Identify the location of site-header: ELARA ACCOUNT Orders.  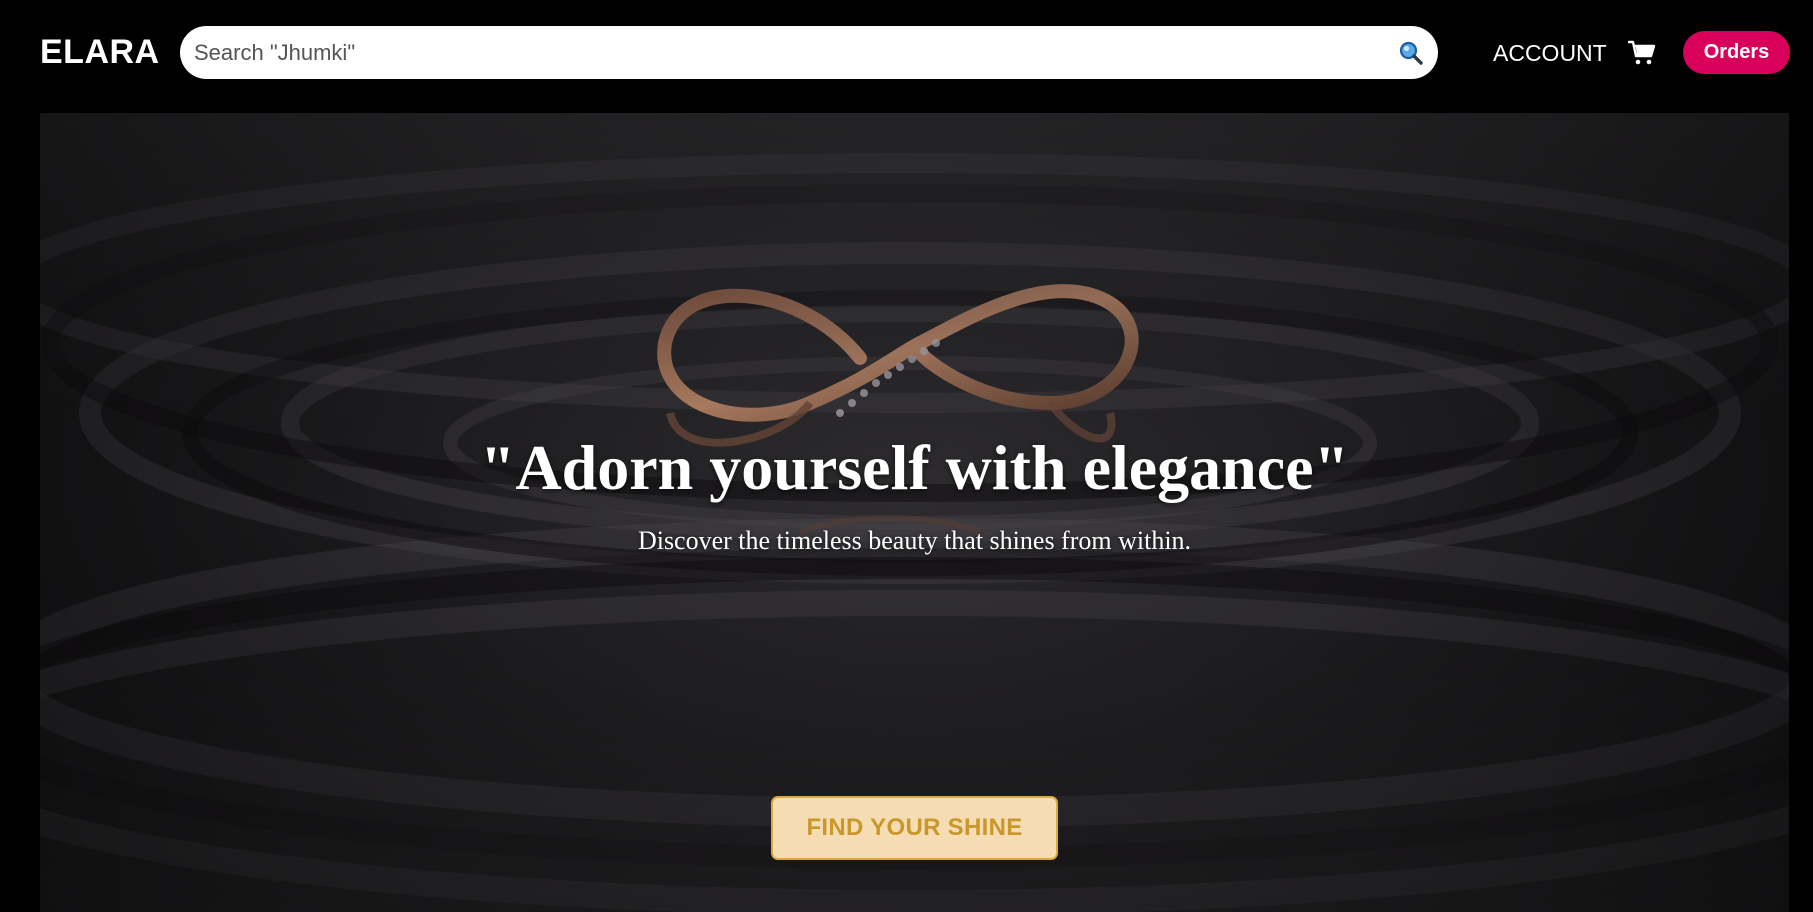
(906, 53).